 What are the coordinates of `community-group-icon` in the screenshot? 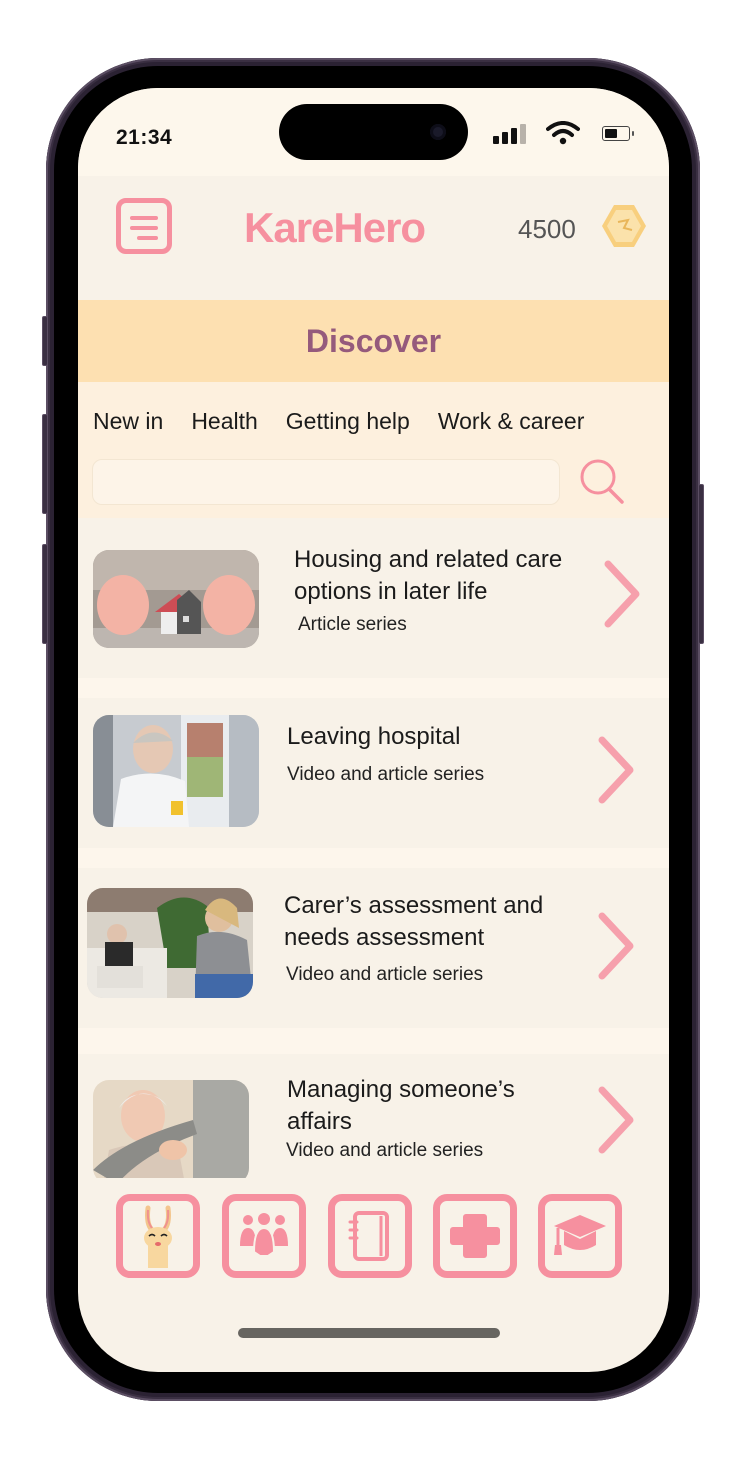 It's located at (264, 1235).